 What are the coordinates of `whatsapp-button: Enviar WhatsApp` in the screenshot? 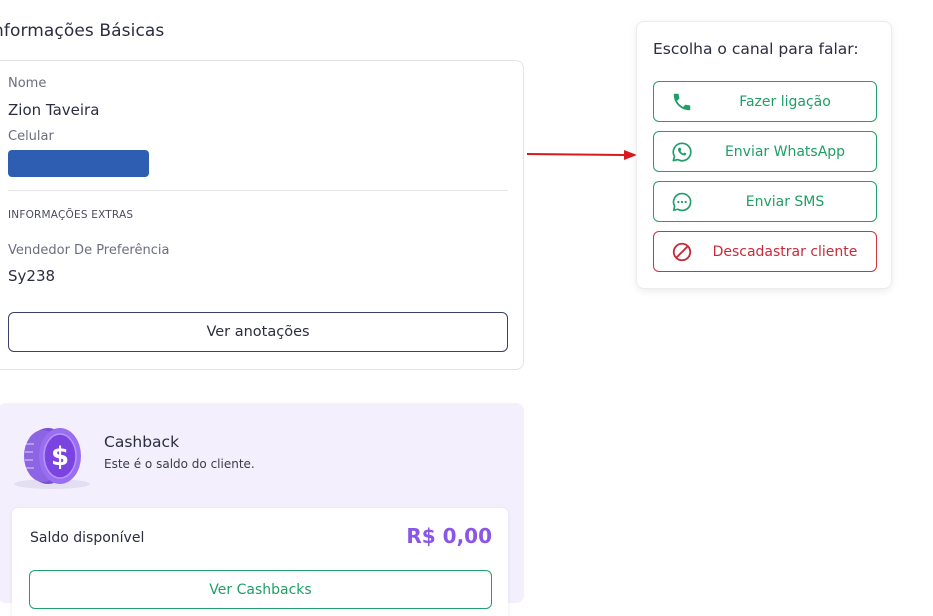 It's located at (765, 151).